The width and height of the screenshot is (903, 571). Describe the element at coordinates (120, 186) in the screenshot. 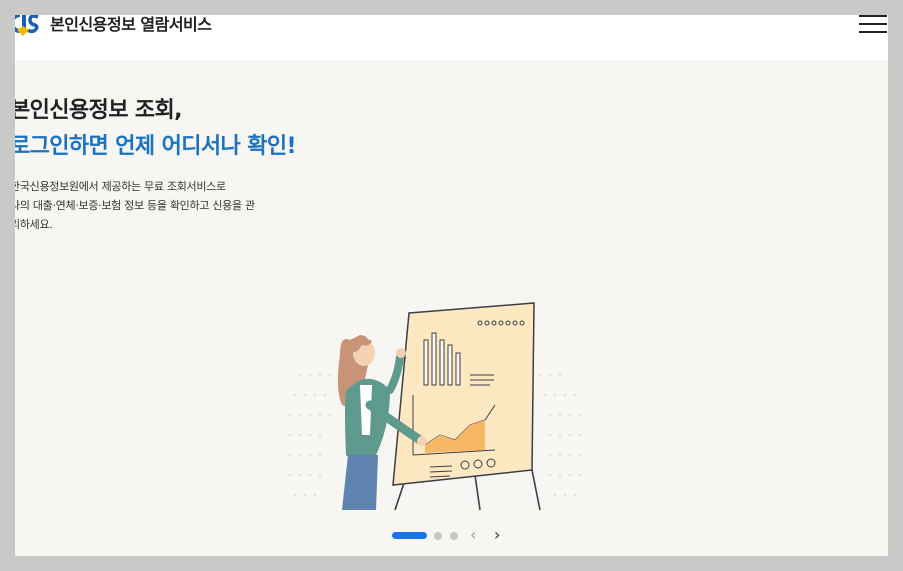

I see `description-line: 한국신용정보원에서 제공하는 무료 조회서비스로` at that location.